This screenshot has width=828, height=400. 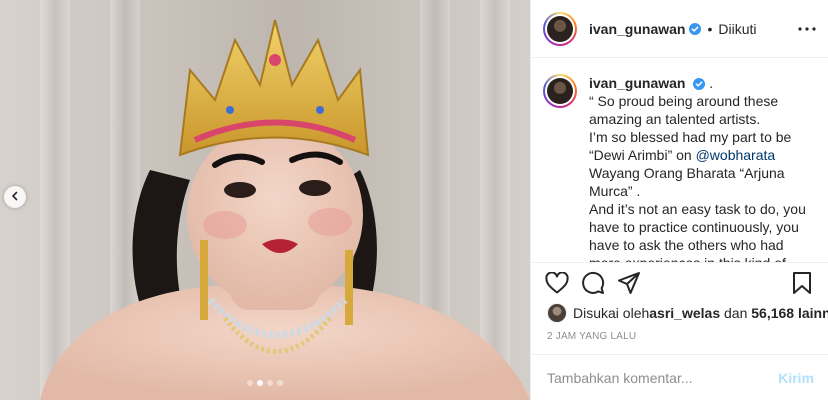 I want to click on save-button, so click(x=802, y=283).